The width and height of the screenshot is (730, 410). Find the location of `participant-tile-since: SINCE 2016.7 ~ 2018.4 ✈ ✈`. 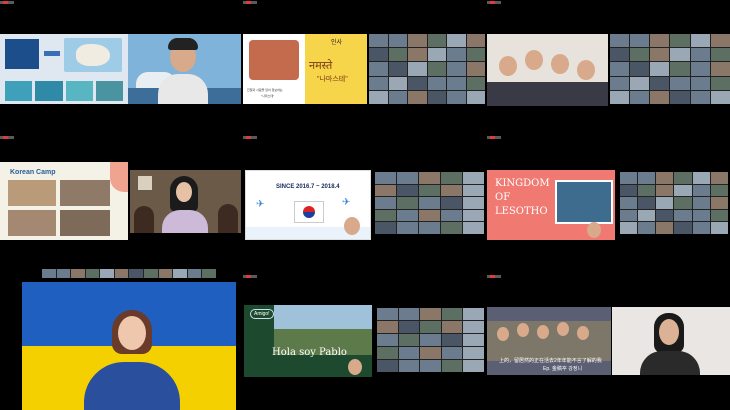

participant-tile-since: SINCE 2016.7 ~ 2018.4 ✈ ✈ is located at coordinates (308, 205).